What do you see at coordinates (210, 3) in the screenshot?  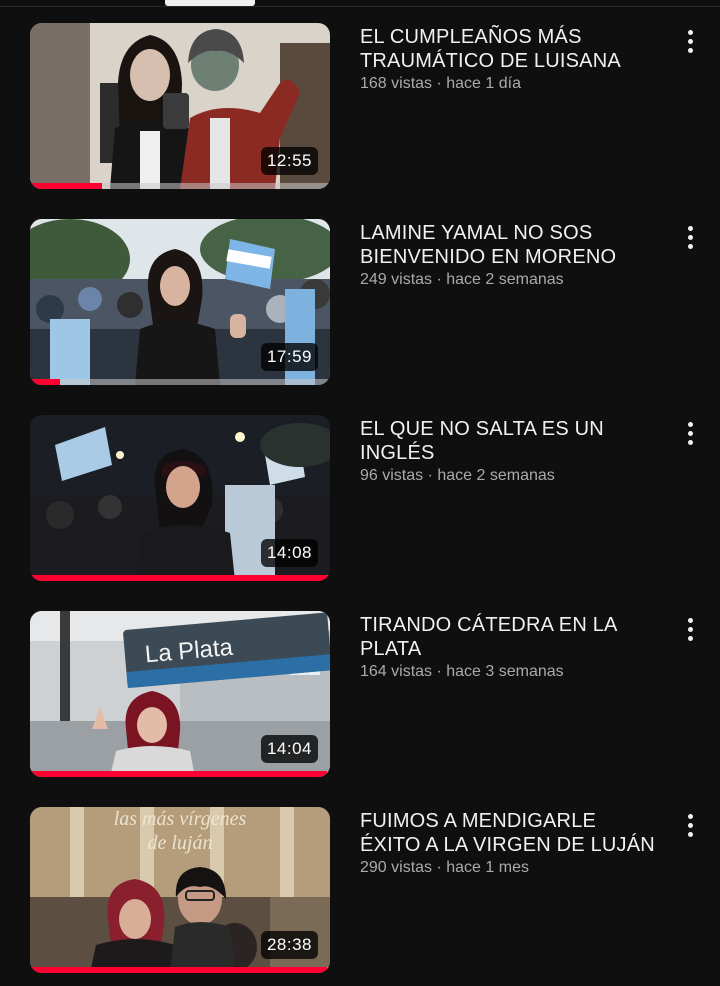 I see `scroll-indicator` at bounding box center [210, 3].